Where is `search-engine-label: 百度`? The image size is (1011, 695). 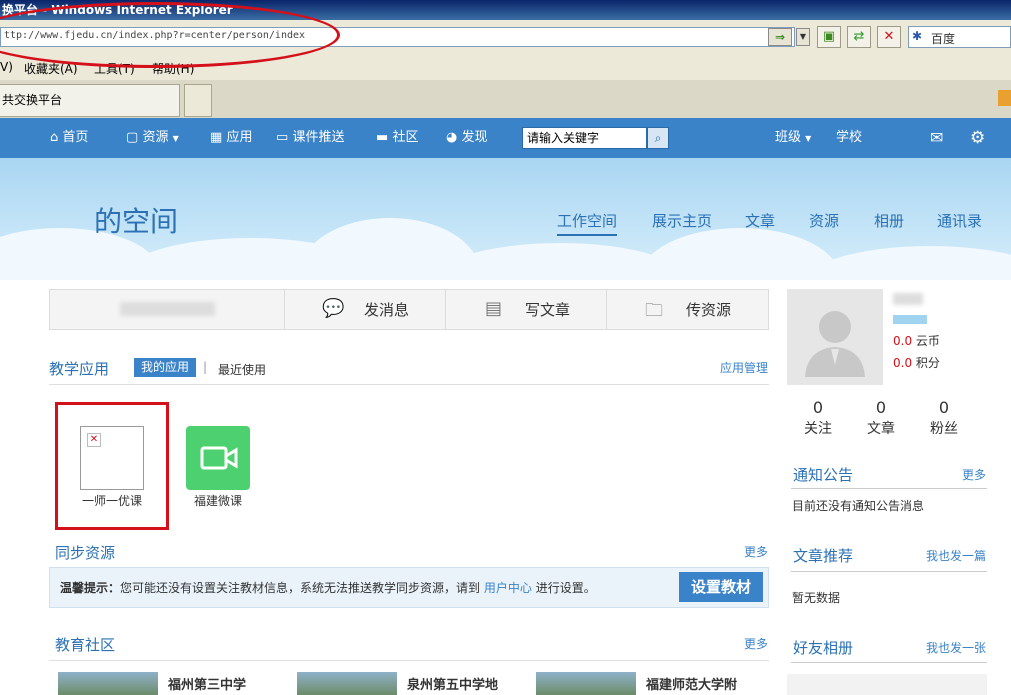
search-engine-label: 百度 is located at coordinates (943, 39).